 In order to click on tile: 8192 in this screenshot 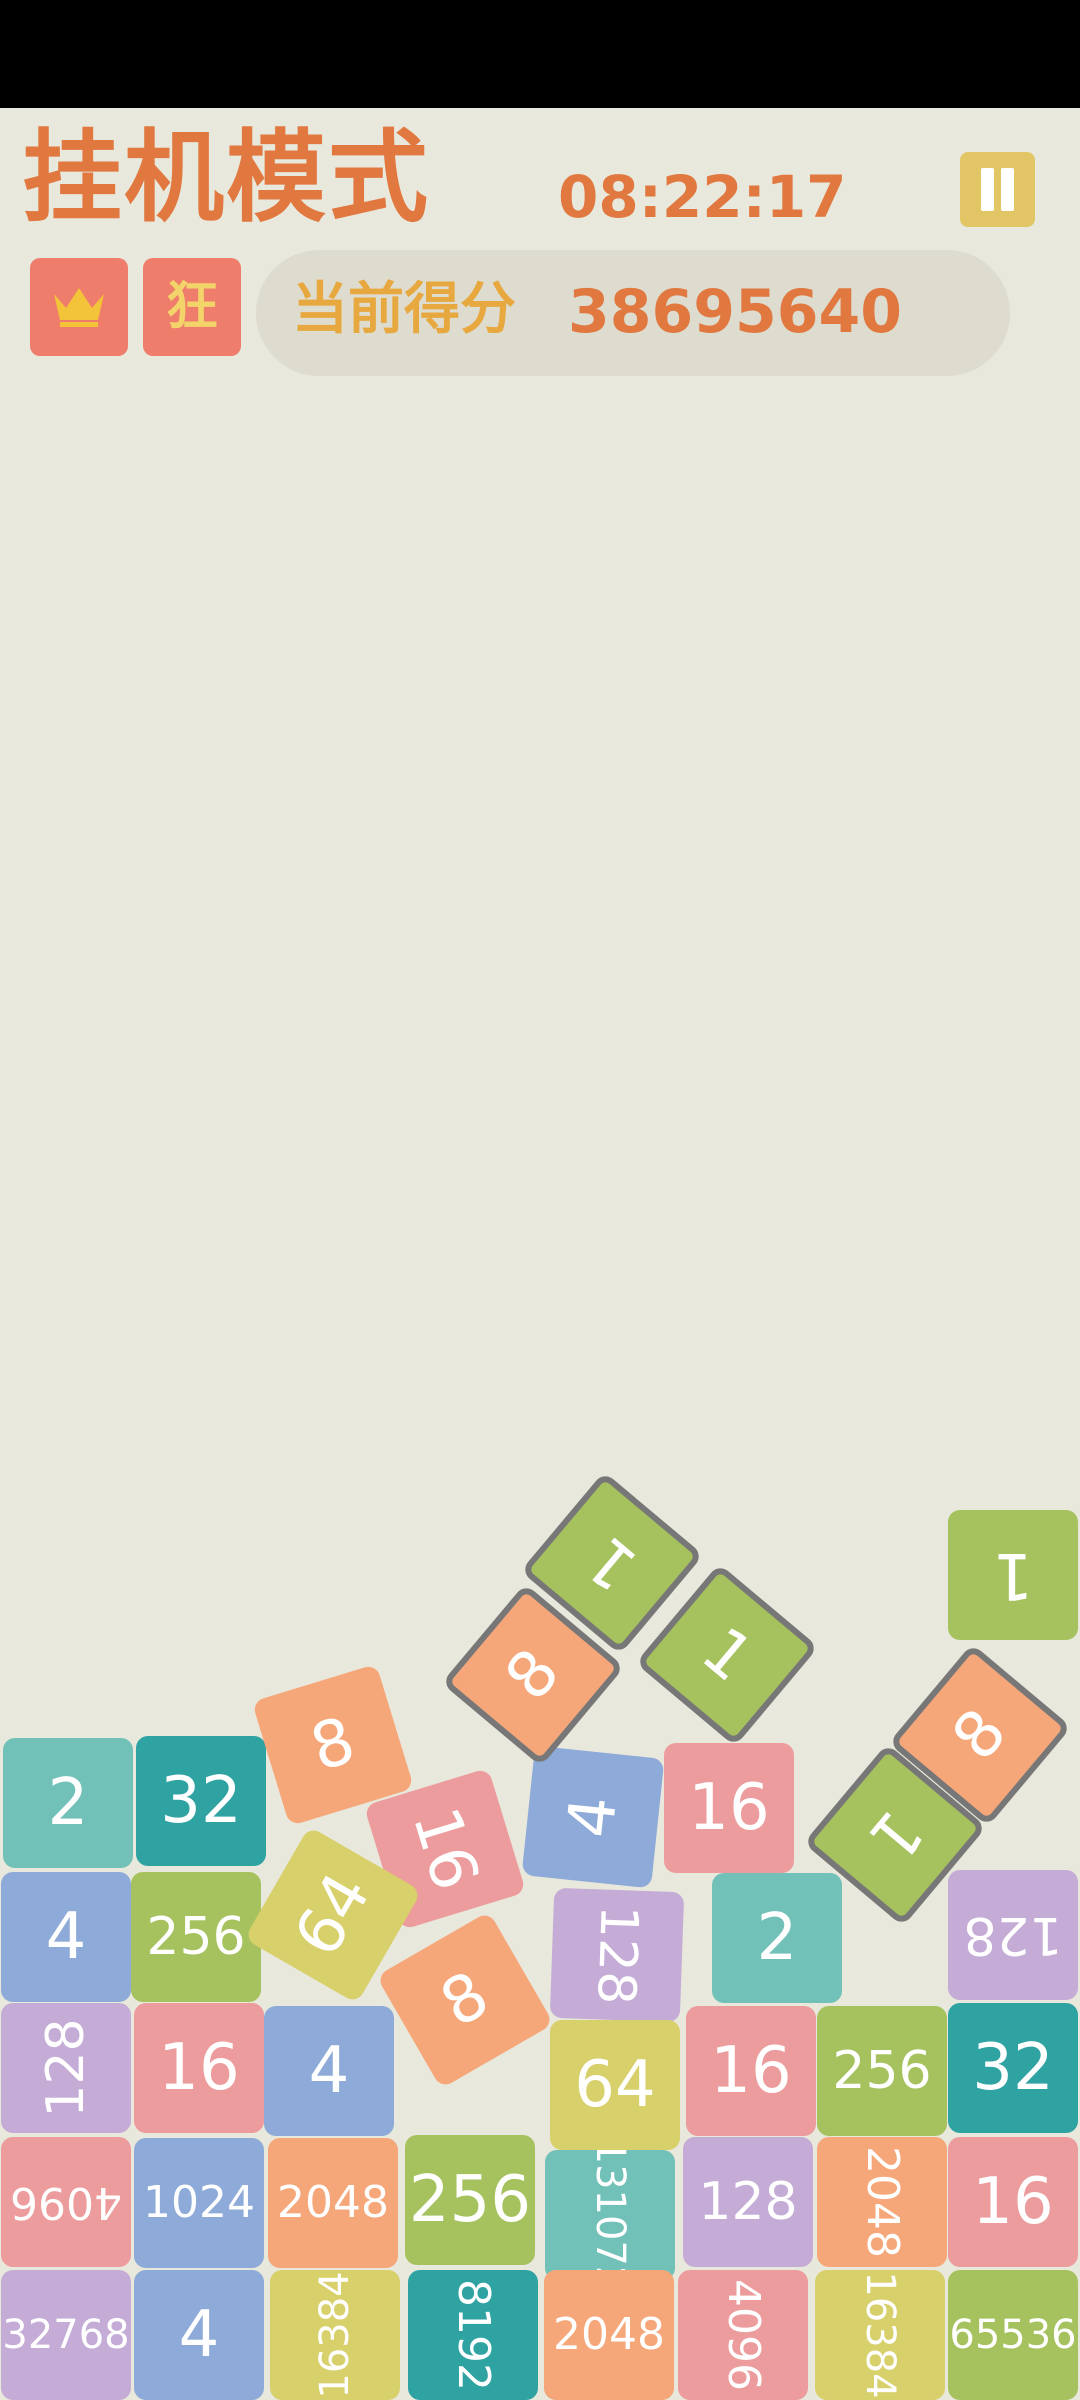, I will do `click(473, 2335)`.